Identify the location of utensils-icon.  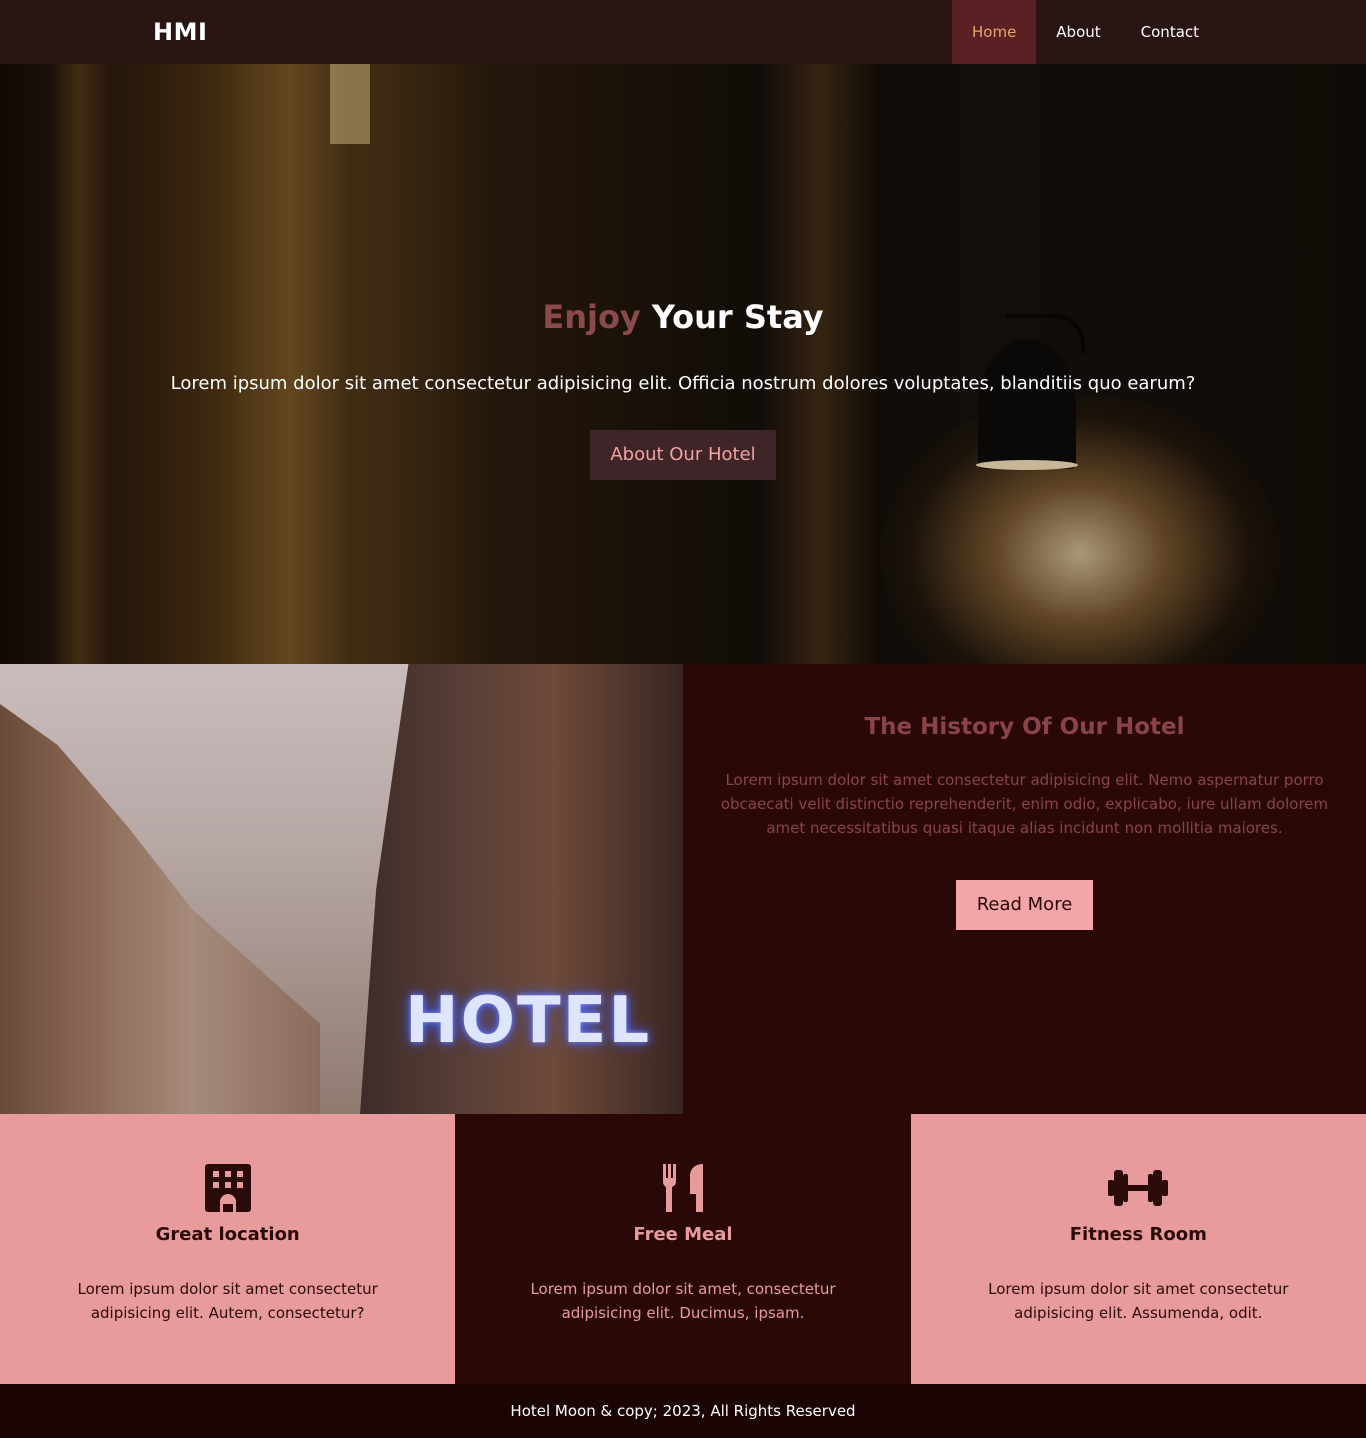
(682, 1187).